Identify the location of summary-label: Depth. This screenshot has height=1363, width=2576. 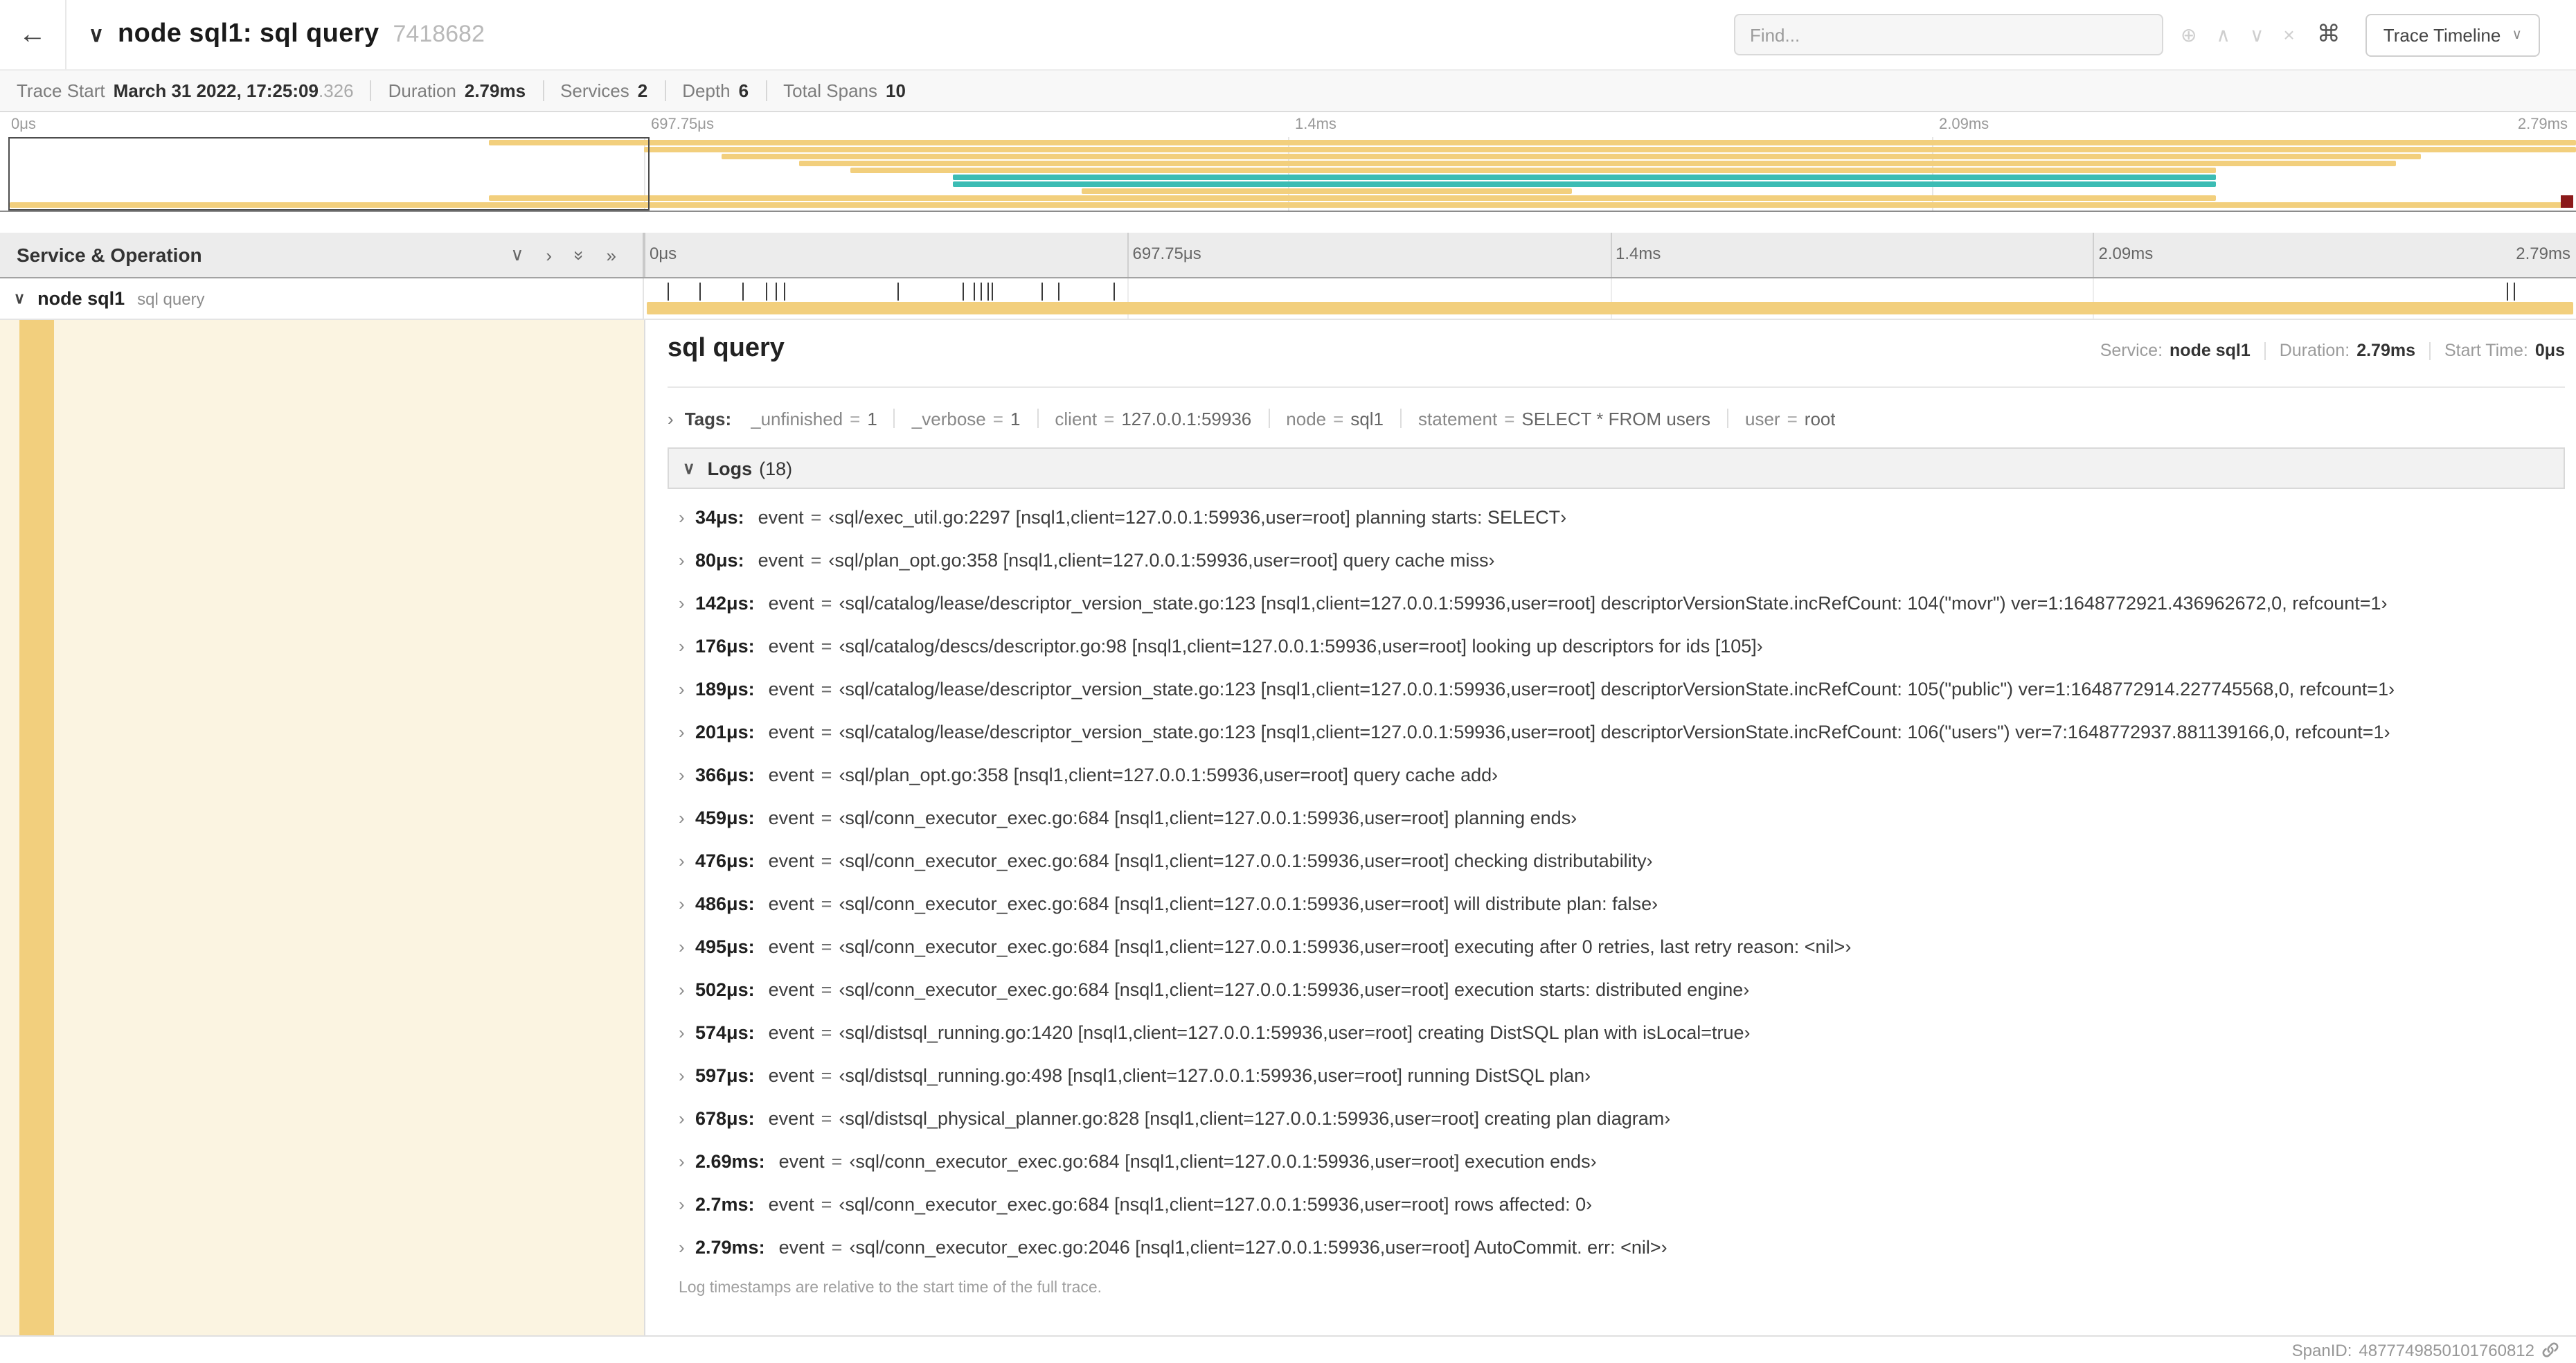
(706, 91).